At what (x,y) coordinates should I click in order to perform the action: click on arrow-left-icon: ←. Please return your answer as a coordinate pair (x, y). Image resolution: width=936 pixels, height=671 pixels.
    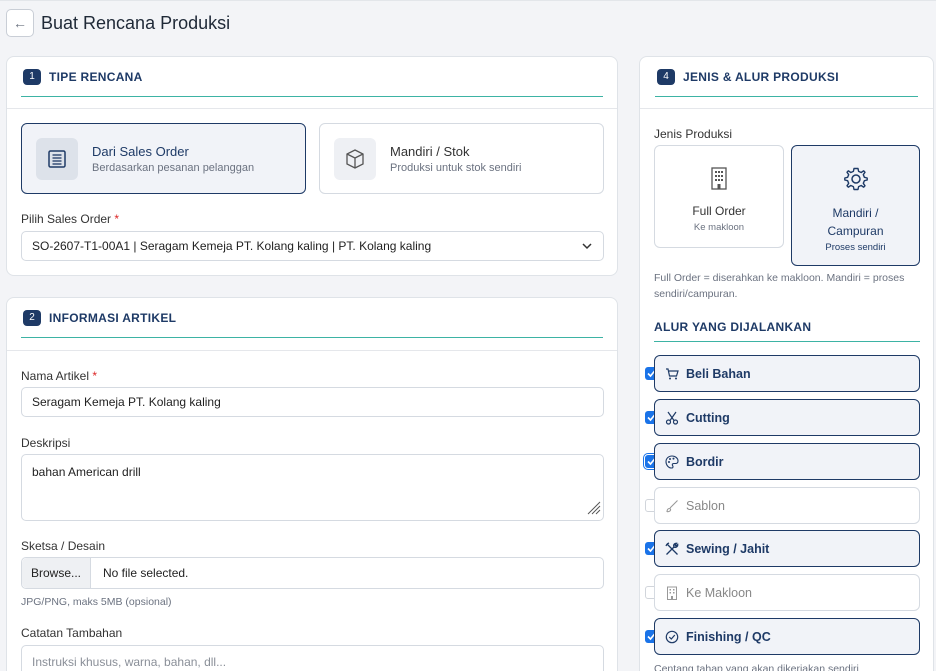
    Looking at the image, I should click on (20, 23).